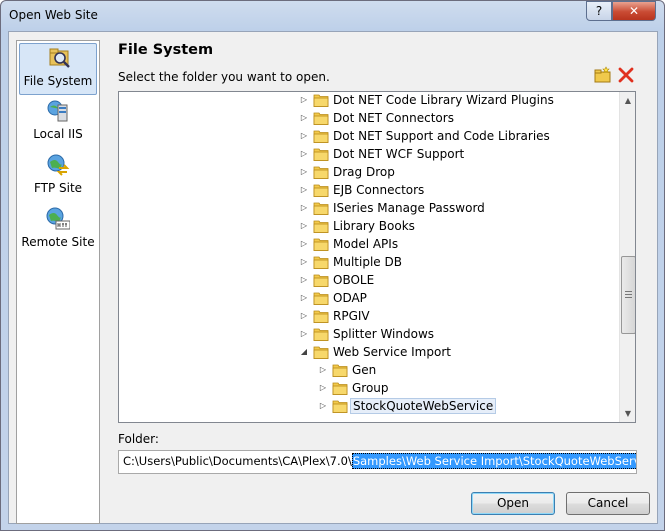 Image resolution: width=665 pixels, height=531 pixels. What do you see at coordinates (603, 75) in the screenshot?
I see `new-folder-icon` at bounding box center [603, 75].